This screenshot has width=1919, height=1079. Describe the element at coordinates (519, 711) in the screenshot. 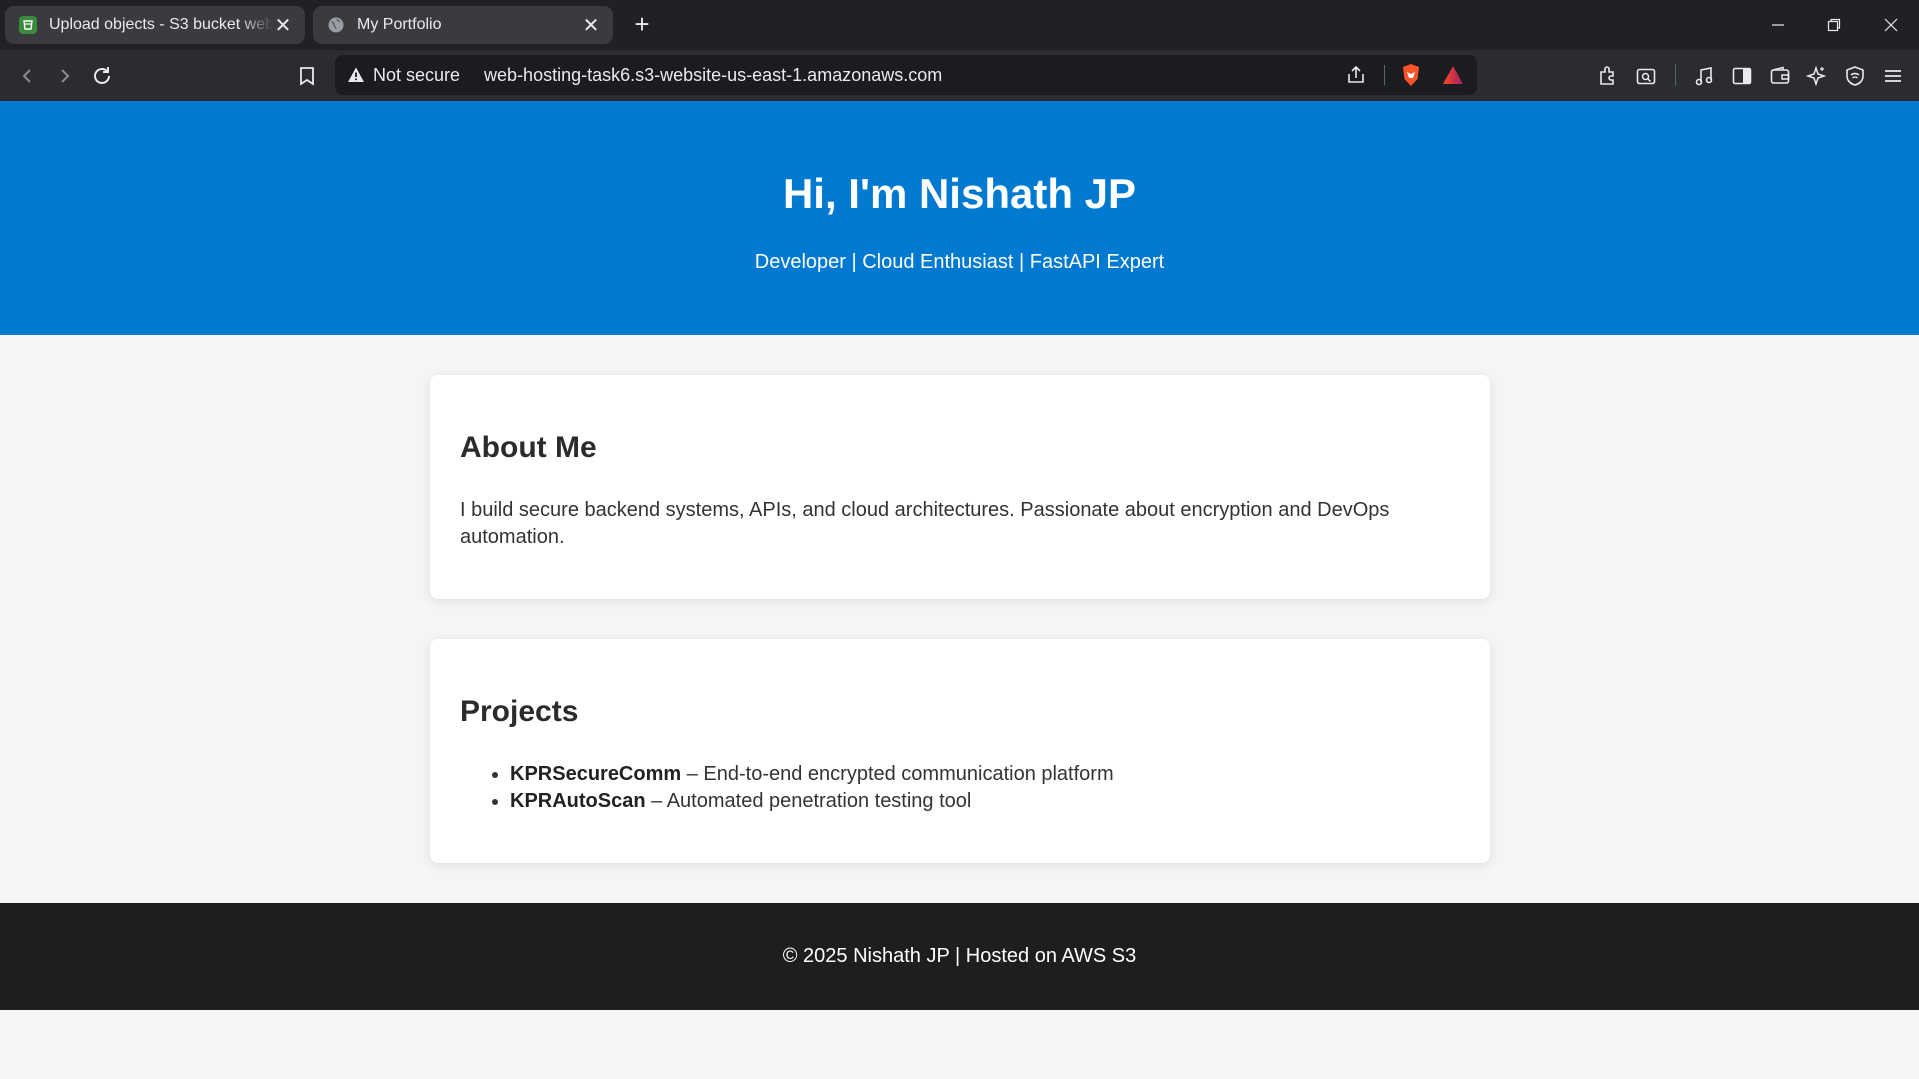

I see `projects-heading: Projects` at that location.